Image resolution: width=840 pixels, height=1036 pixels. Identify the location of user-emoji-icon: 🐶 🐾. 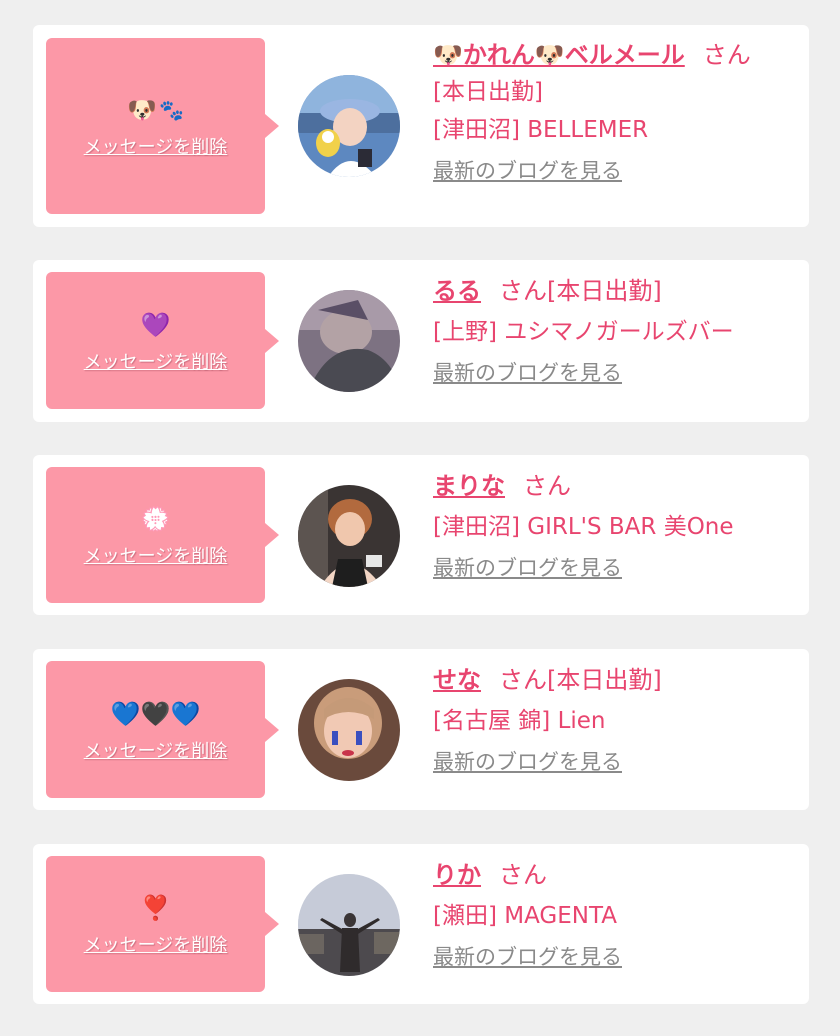
(155, 110).